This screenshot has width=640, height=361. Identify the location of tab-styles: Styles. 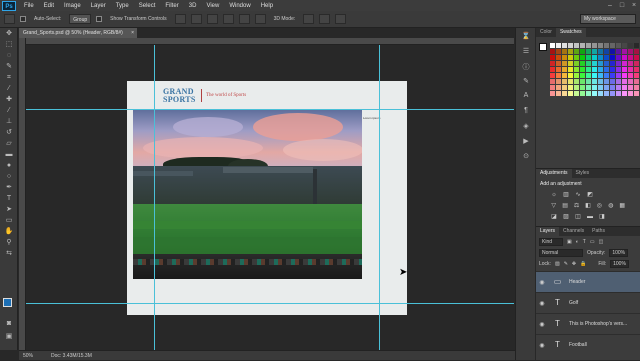
(583, 173).